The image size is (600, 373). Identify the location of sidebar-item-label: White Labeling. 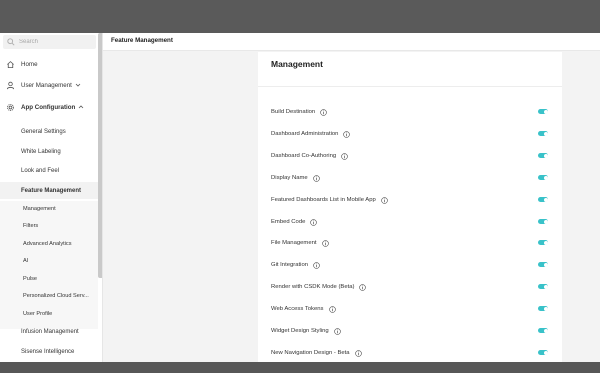
(41, 152).